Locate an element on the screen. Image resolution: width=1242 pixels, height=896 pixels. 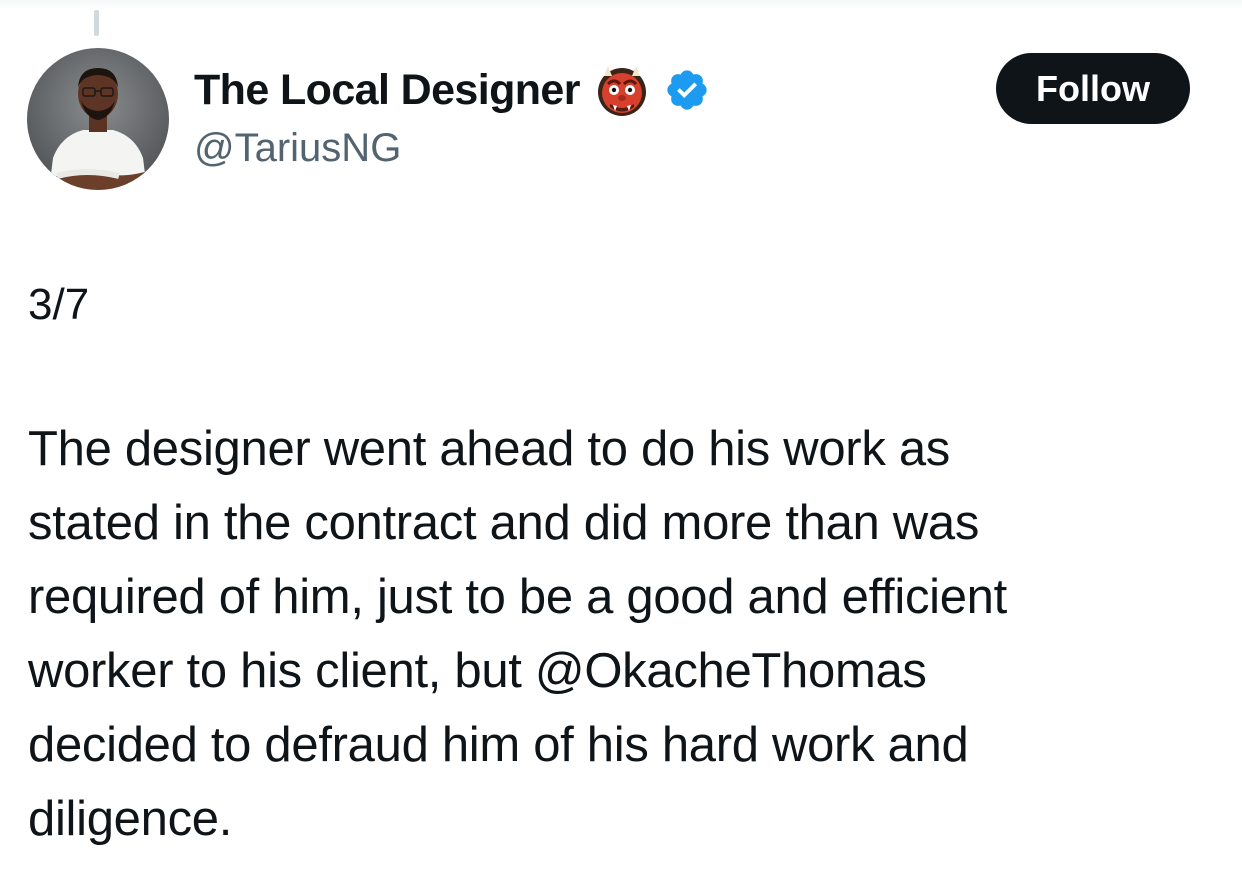
follow-button: Follow is located at coordinates (1093, 88).